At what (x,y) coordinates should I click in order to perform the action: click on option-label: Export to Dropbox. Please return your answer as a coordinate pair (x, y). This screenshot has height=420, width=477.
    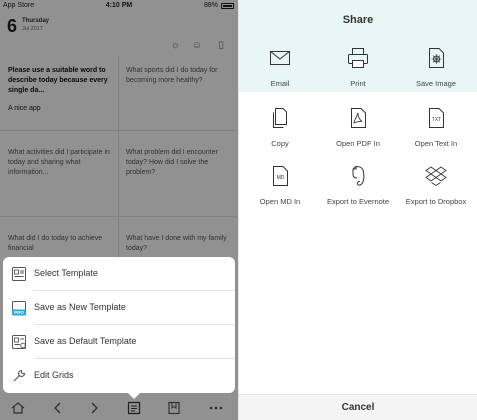
    Looking at the image, I should click on (436, 201).